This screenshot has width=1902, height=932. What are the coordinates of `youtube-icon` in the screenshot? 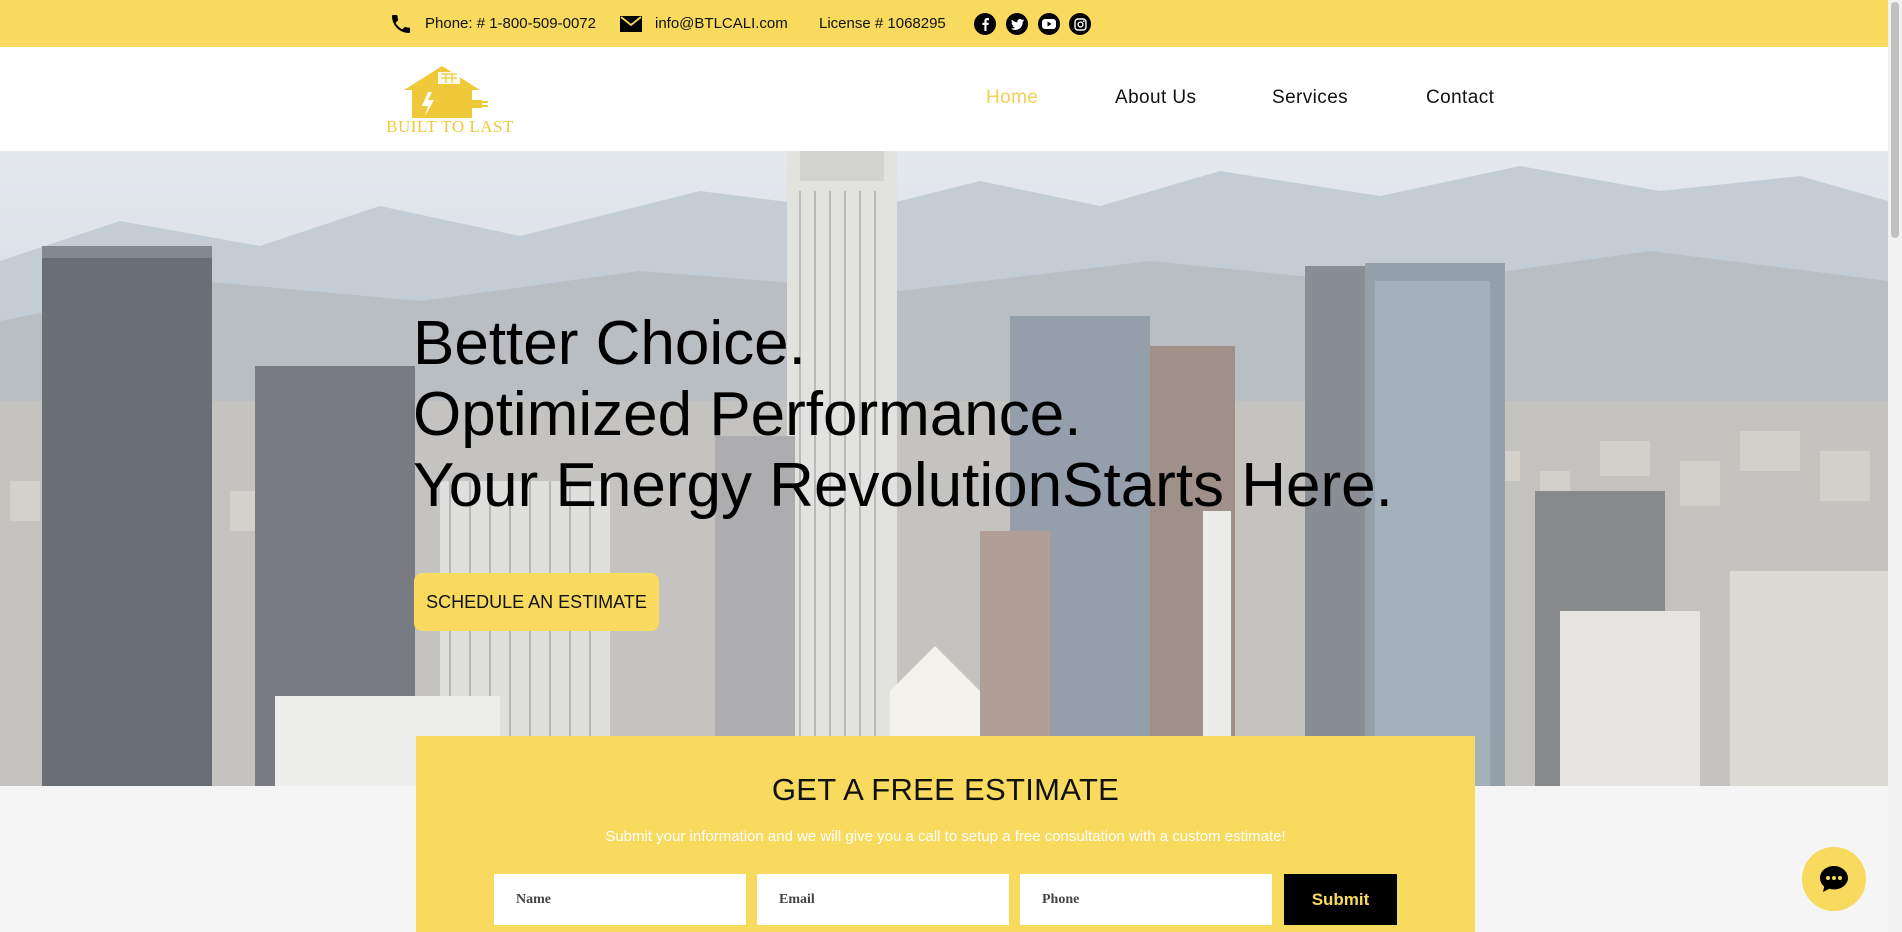 It's located at (1049, 24).